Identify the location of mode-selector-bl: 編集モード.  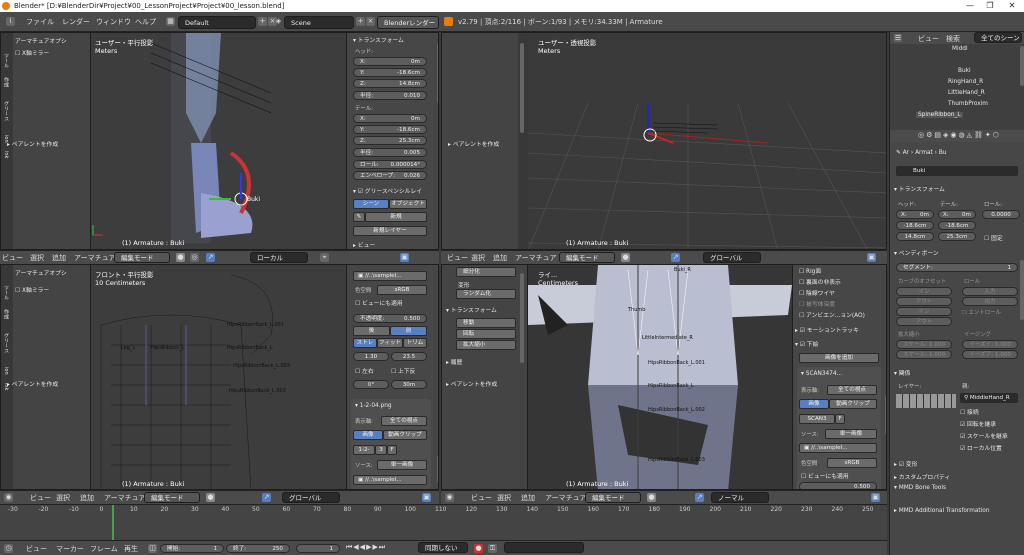
(172, 497).